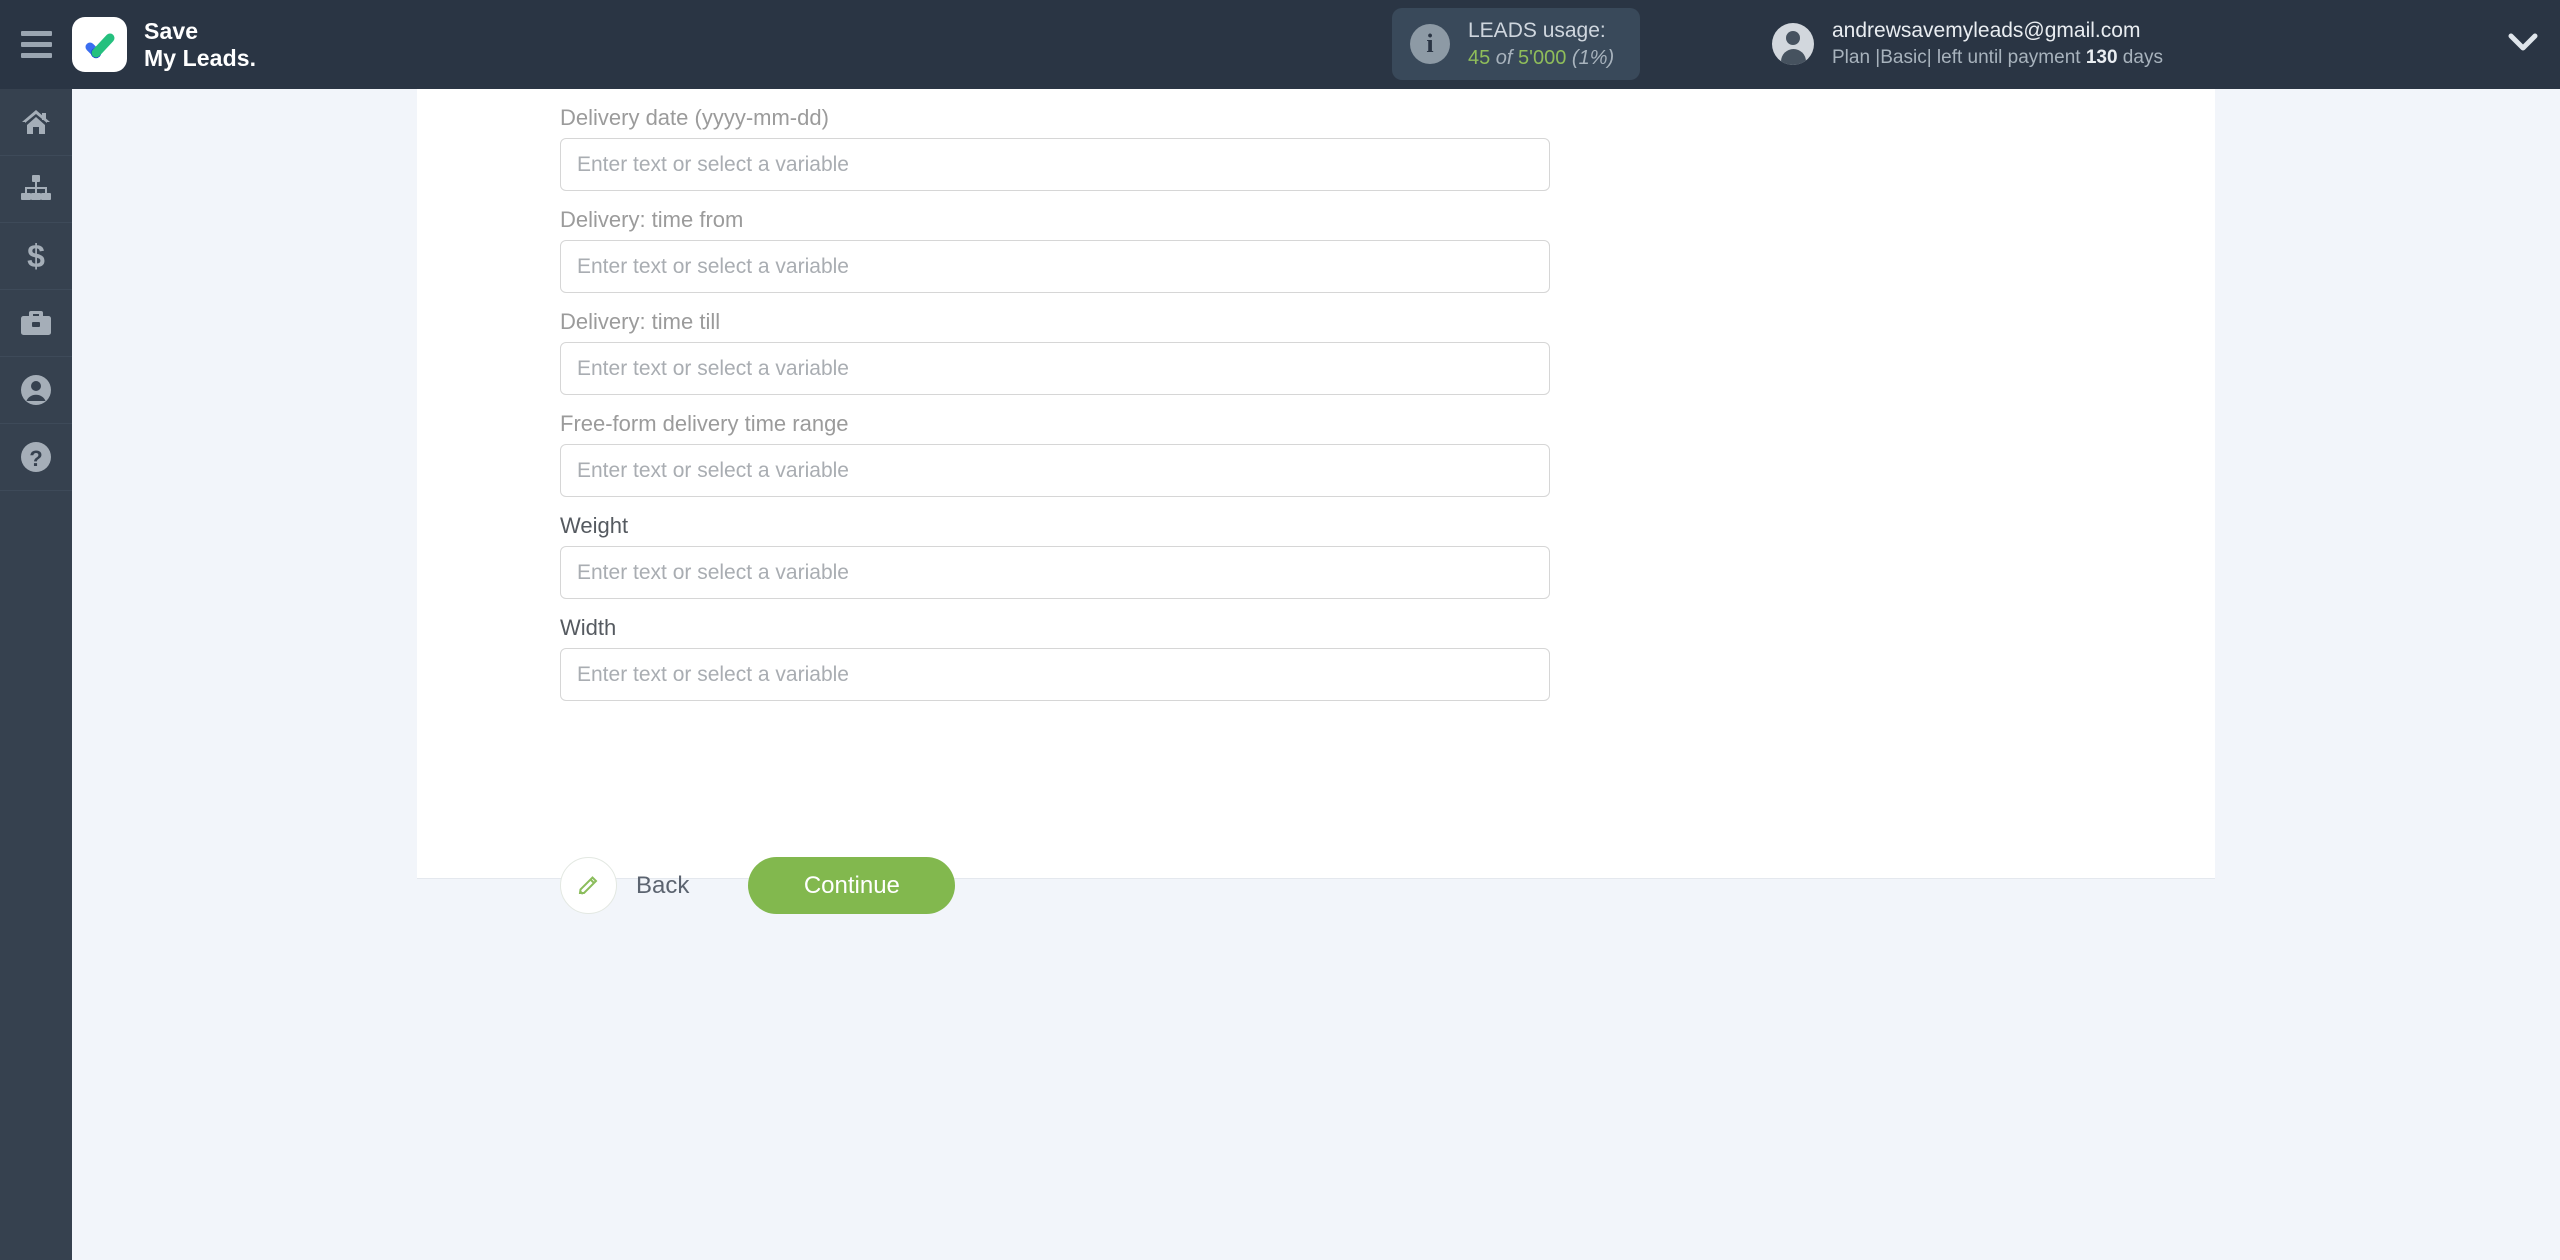 The height and width of the screenshot is (1260, 2560). I want to click on brand-line-2: My Leads., so click(200, 57).